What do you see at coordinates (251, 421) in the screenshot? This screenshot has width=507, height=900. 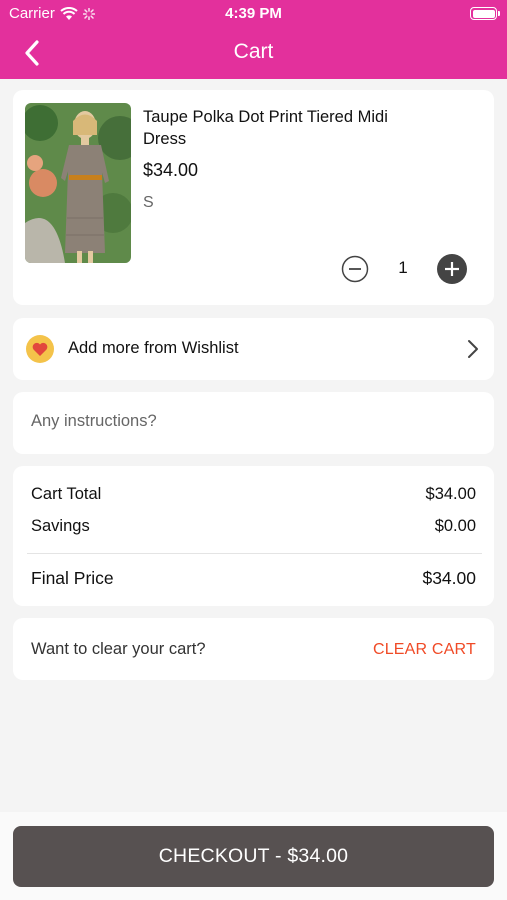 I see `instructions-input` at bounding box center [251, 421].